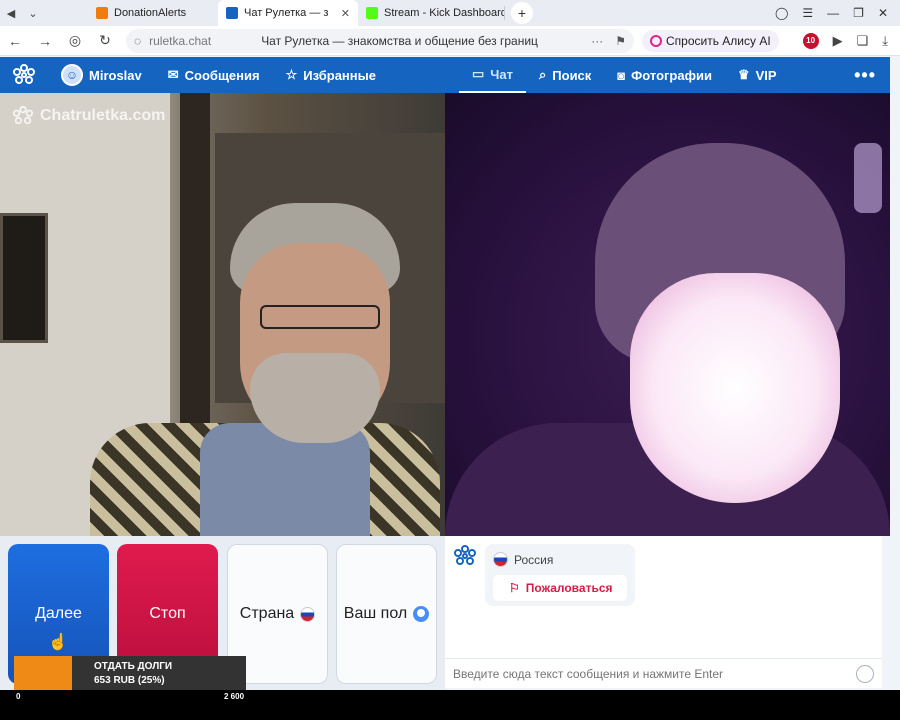  I want to click on donation-amount: 653 RUB (25%), so click(129, 680).